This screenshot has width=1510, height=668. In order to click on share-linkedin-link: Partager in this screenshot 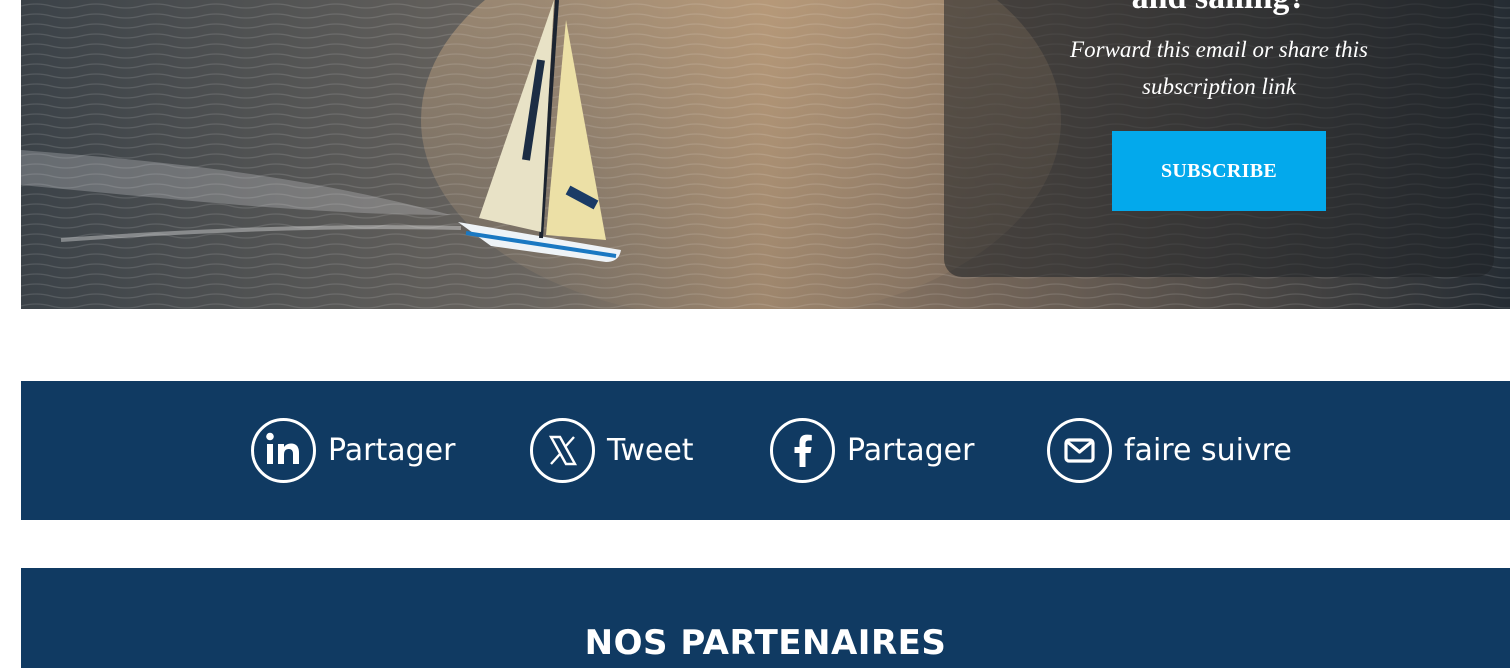, I will do `click(352, 450)`.